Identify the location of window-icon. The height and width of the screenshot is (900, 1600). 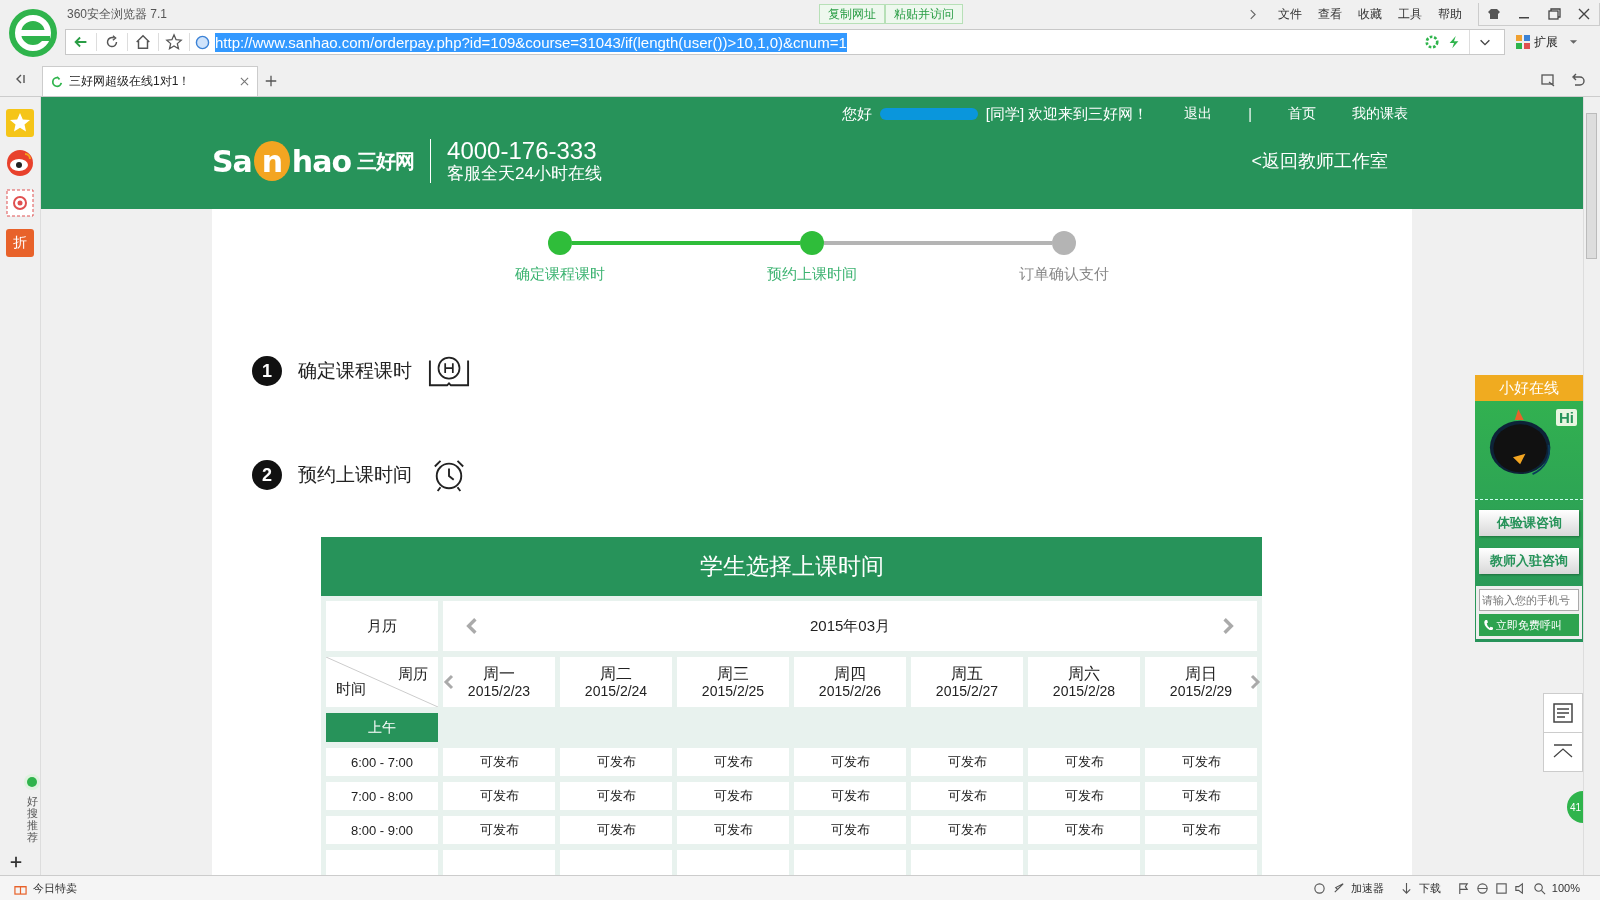
(1501, 888).